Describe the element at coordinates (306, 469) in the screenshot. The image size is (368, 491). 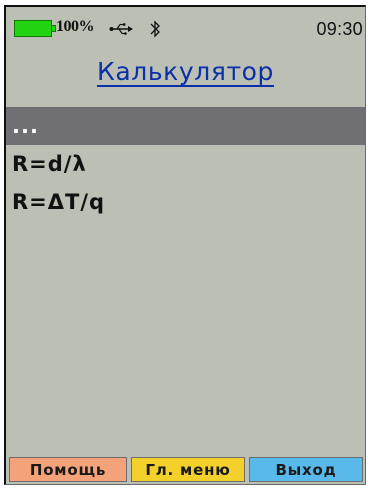
I see `exit-button: Выход` at that location.